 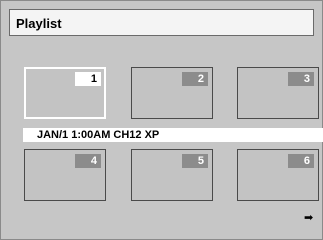 I want to click on thumbnail-number: 1, so click(x=88, y=79).